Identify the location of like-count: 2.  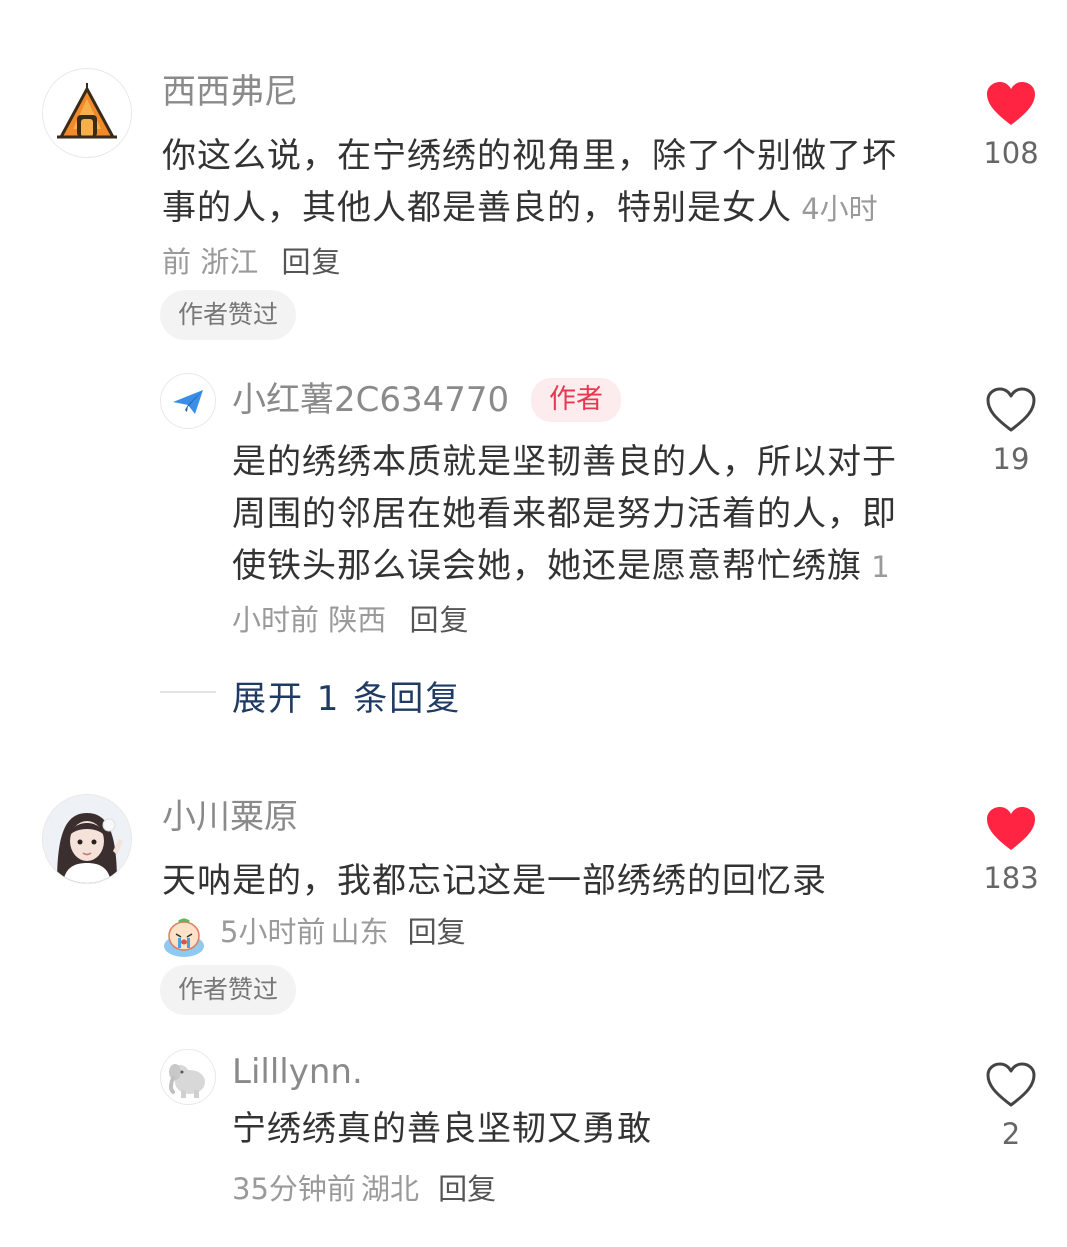
(1011, 1134).